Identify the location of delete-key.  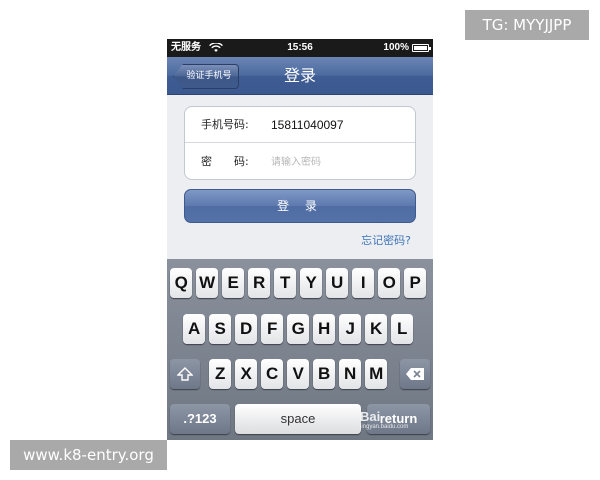
(415, 374).